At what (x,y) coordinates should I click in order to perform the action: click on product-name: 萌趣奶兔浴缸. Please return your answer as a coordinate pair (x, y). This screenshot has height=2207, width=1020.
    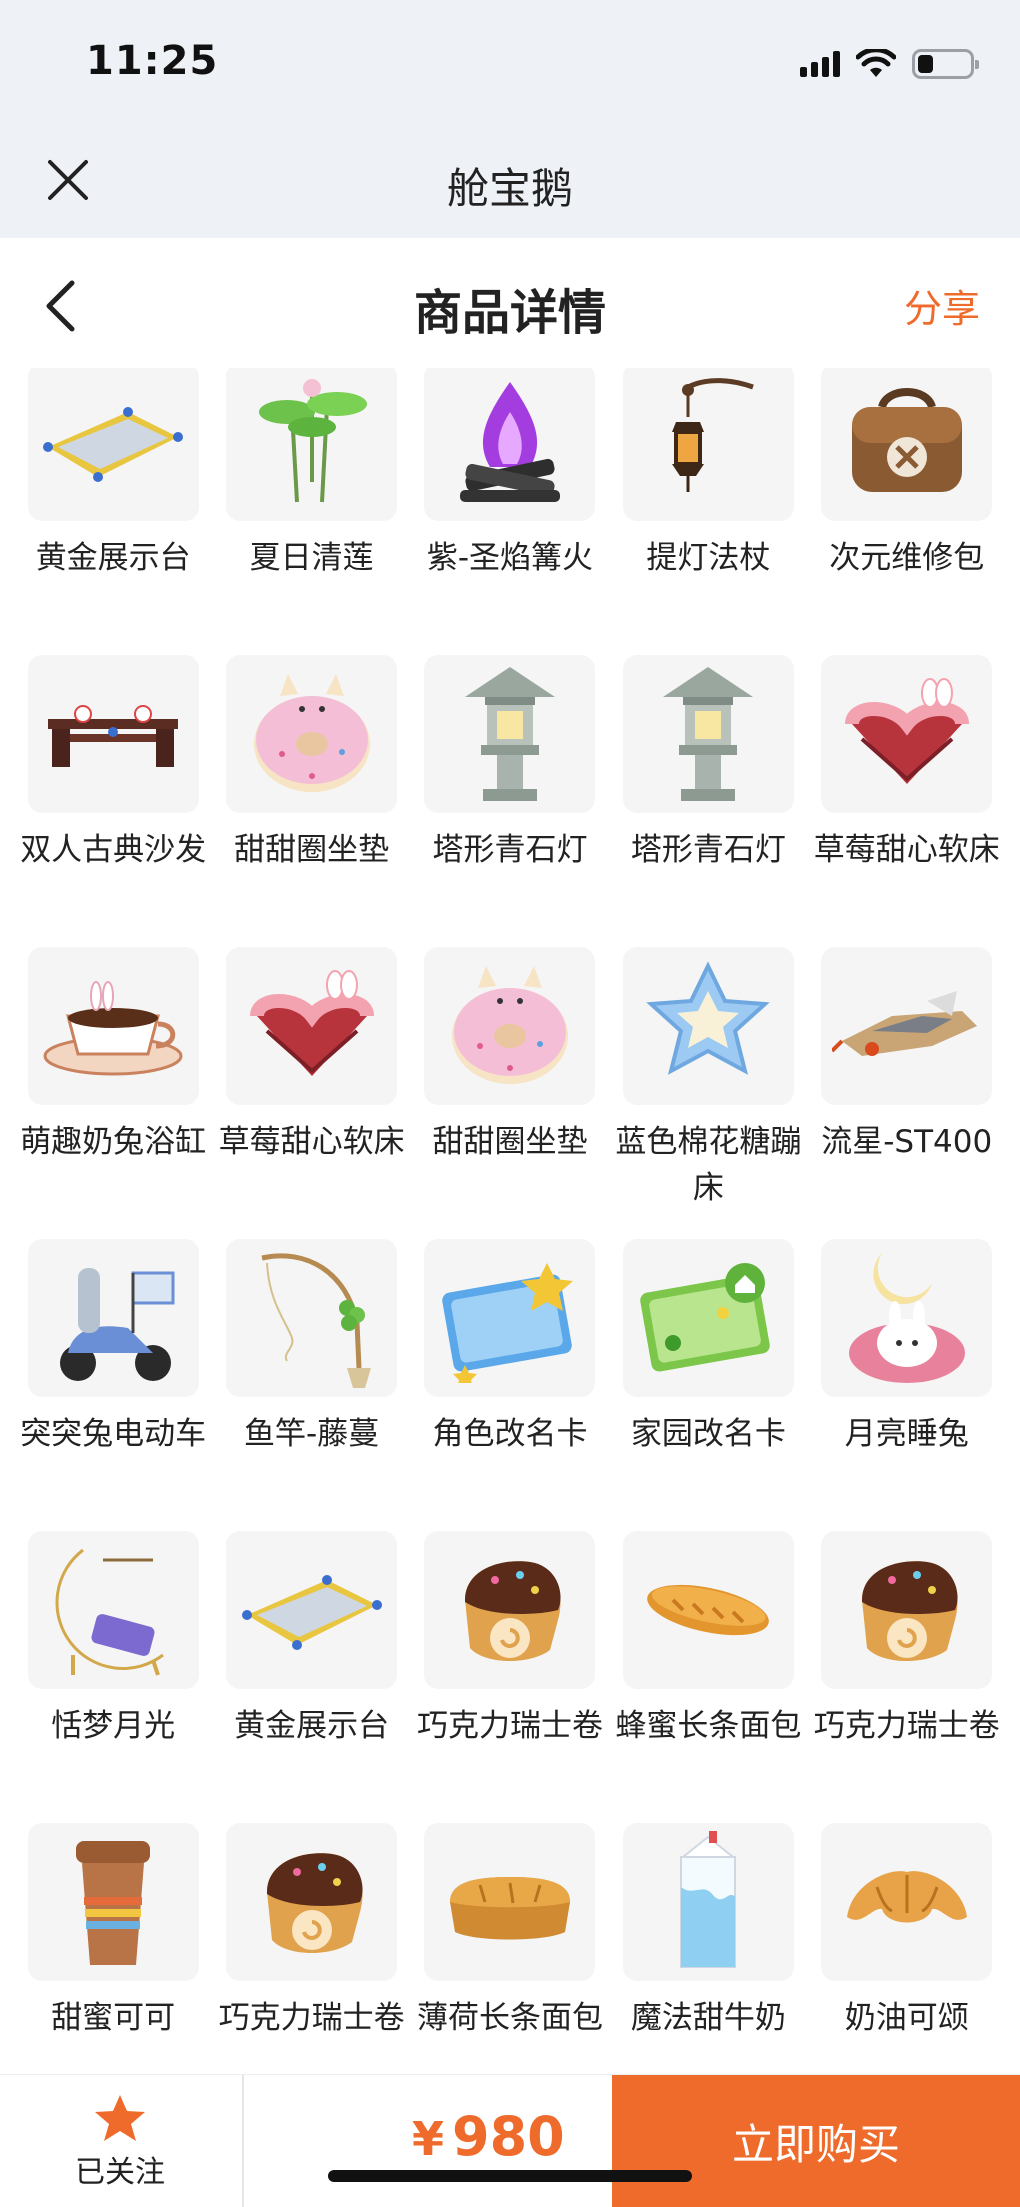
    Looking at the image, I should click on (113, 1142).